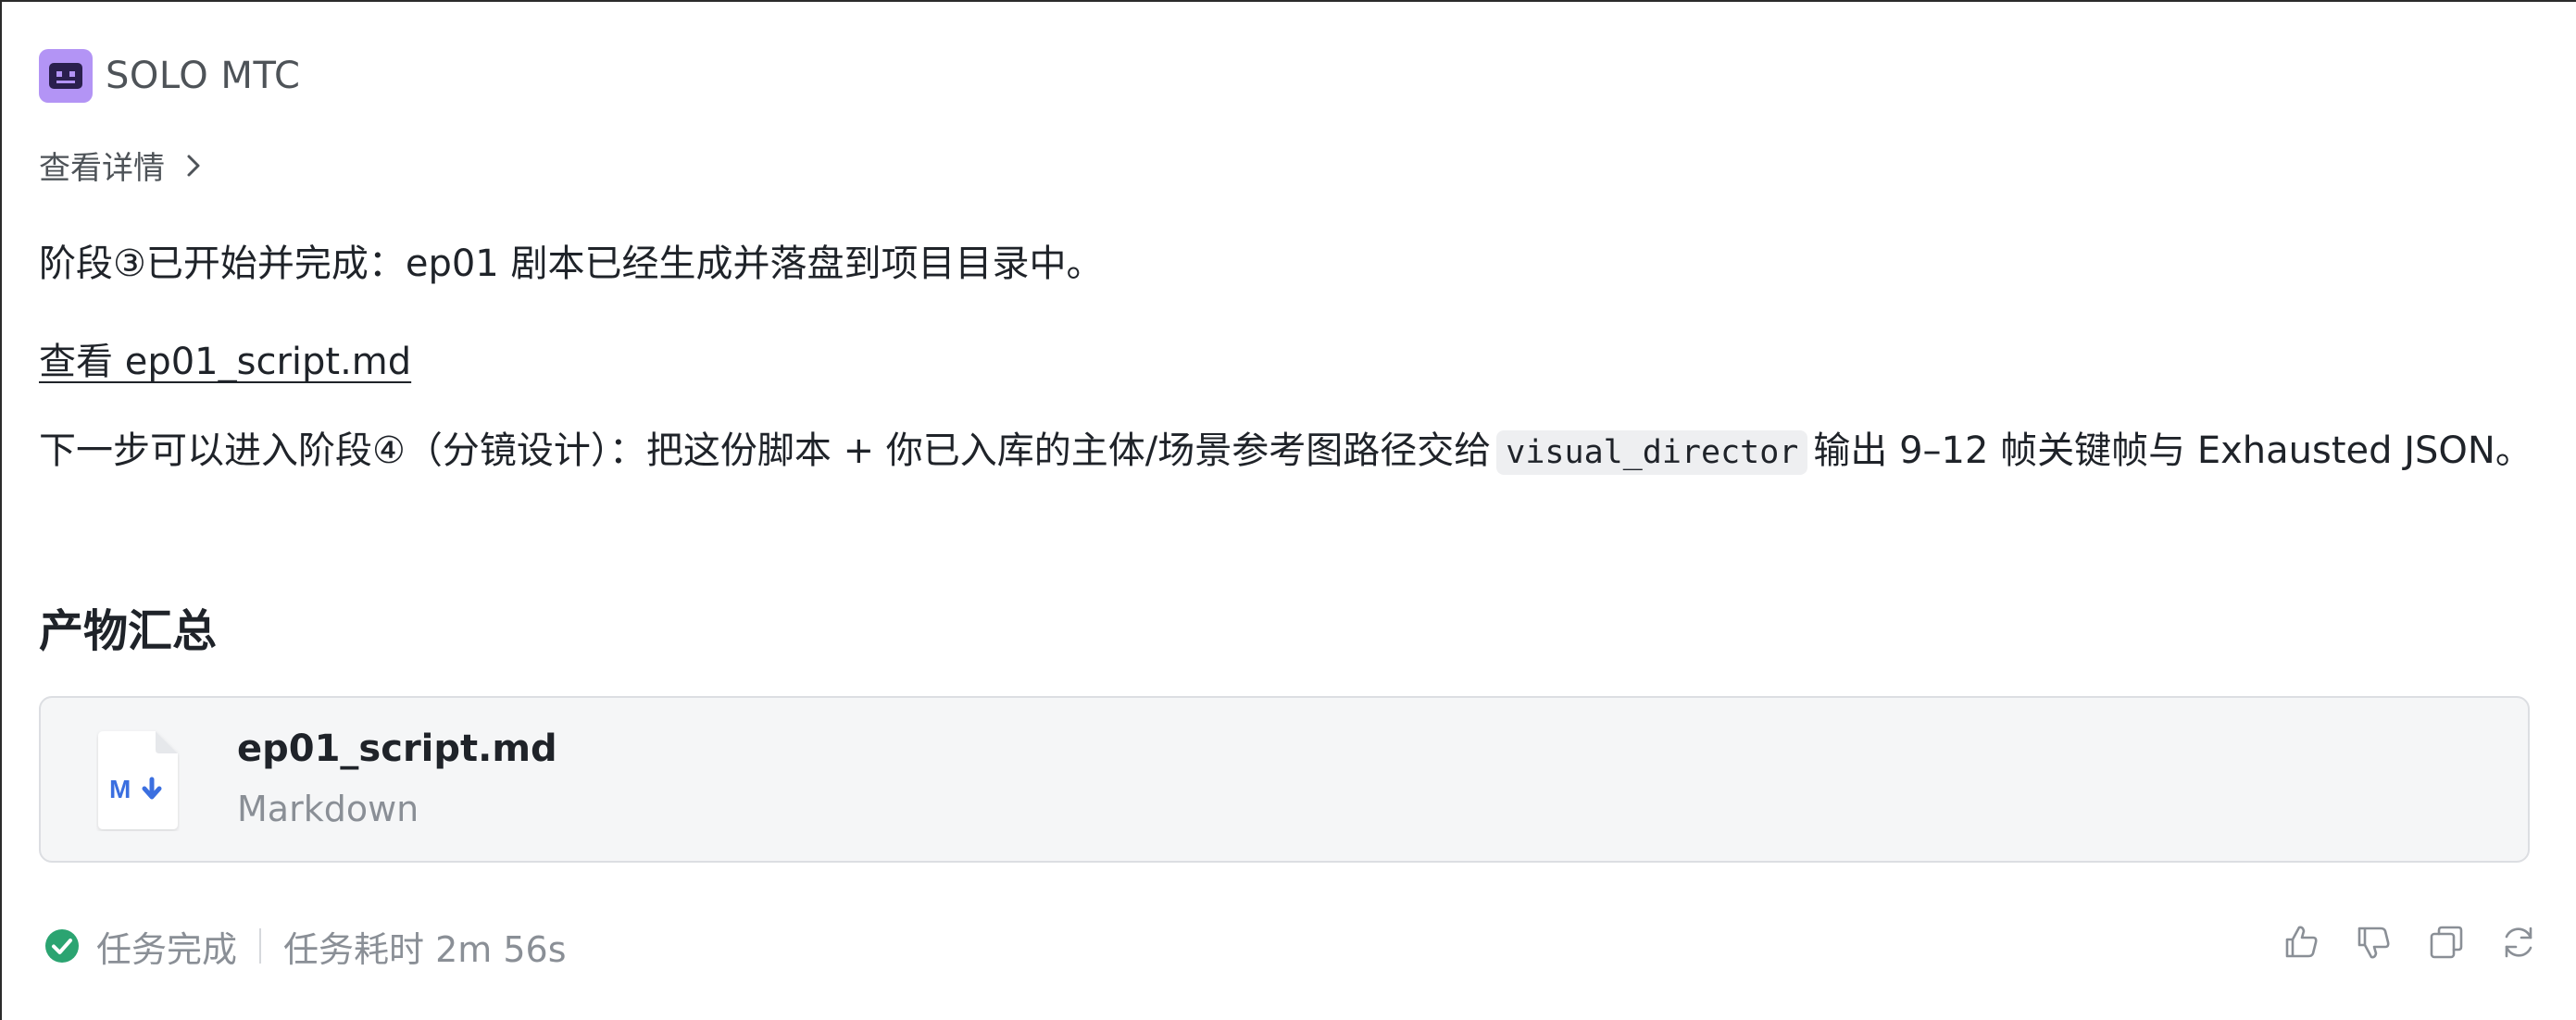  Describe the element at coordinates (120, 789) in the screenshot. I see `svg-text: M` at that location.